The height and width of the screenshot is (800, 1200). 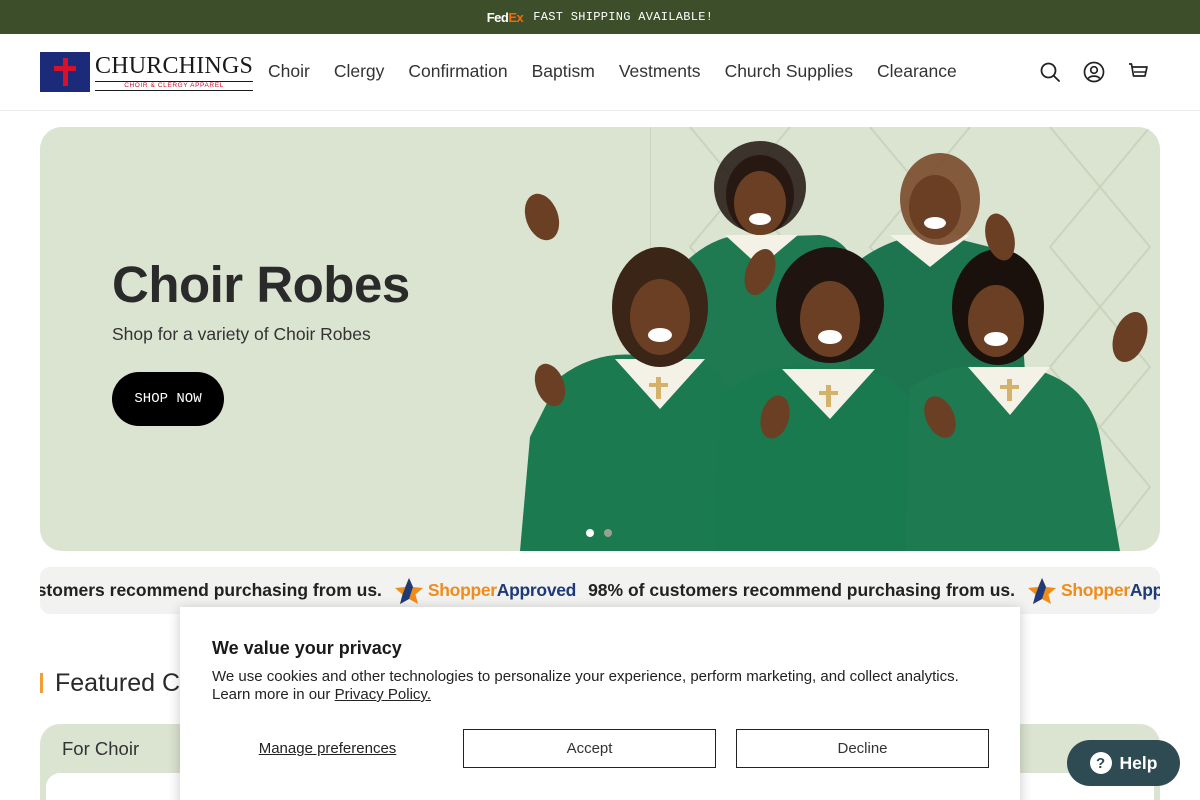 I want to click on logo-tagline: CHOIR & CLERGY APPAREL, so click(x=174, y=85).